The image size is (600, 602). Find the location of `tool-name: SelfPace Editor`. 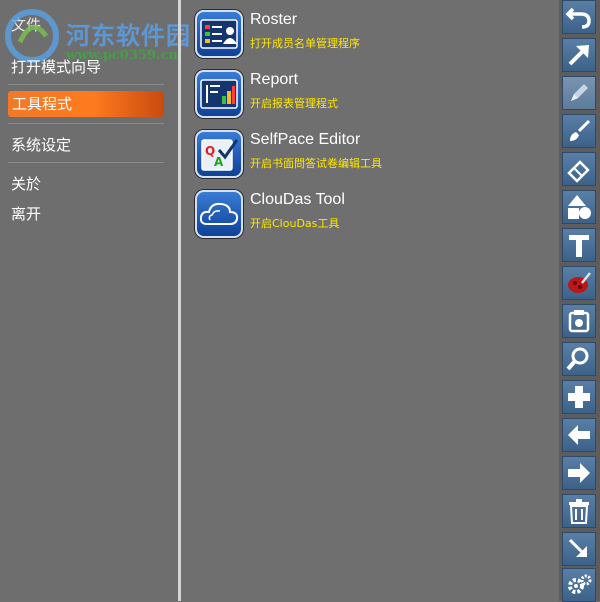

tool-name: SelfPace Editor is located at coordinates (305, 139).